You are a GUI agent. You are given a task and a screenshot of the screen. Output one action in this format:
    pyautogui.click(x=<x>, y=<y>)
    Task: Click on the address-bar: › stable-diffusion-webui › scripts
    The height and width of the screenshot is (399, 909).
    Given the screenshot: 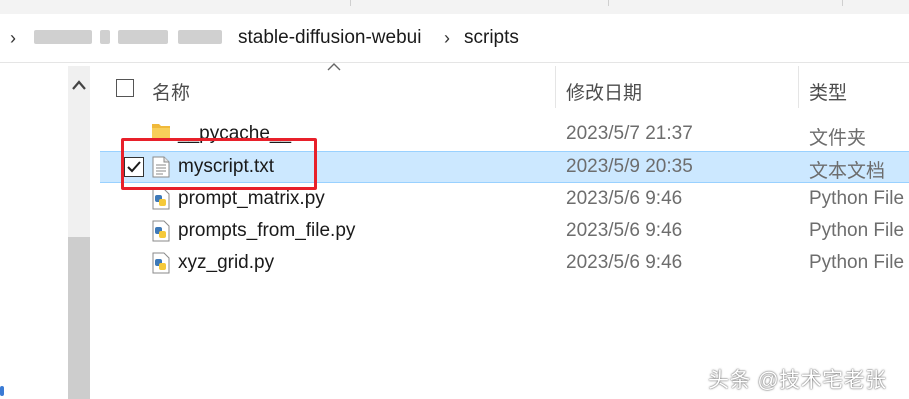 What is the action you would take?
    pyautogui.click(x=454, y=38)
    